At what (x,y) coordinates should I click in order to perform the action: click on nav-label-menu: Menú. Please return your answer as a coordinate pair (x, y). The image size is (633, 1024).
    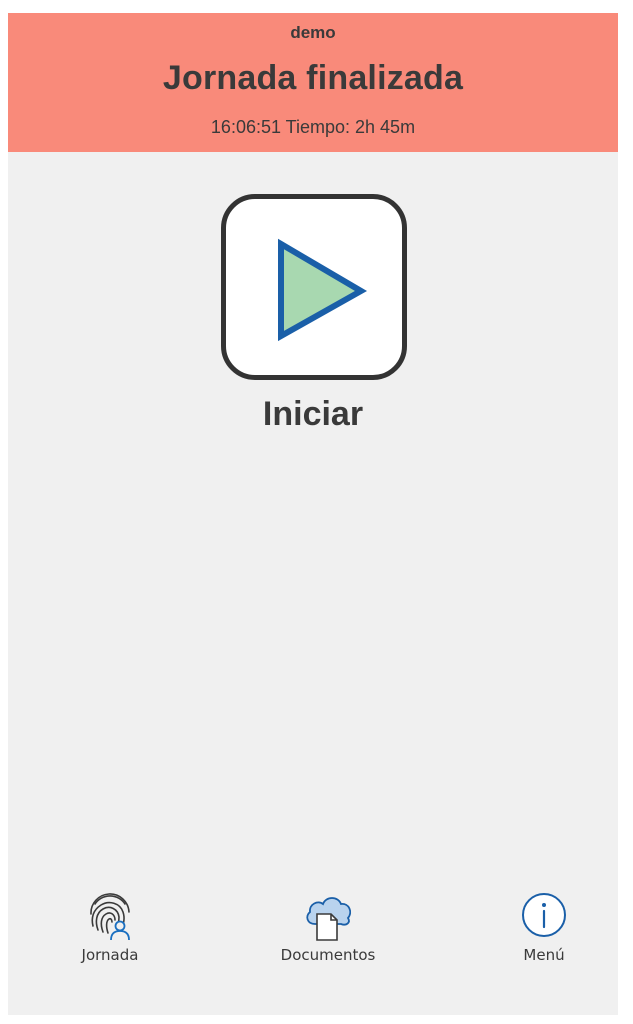
    Looking at the image, I should click on (544, 955).